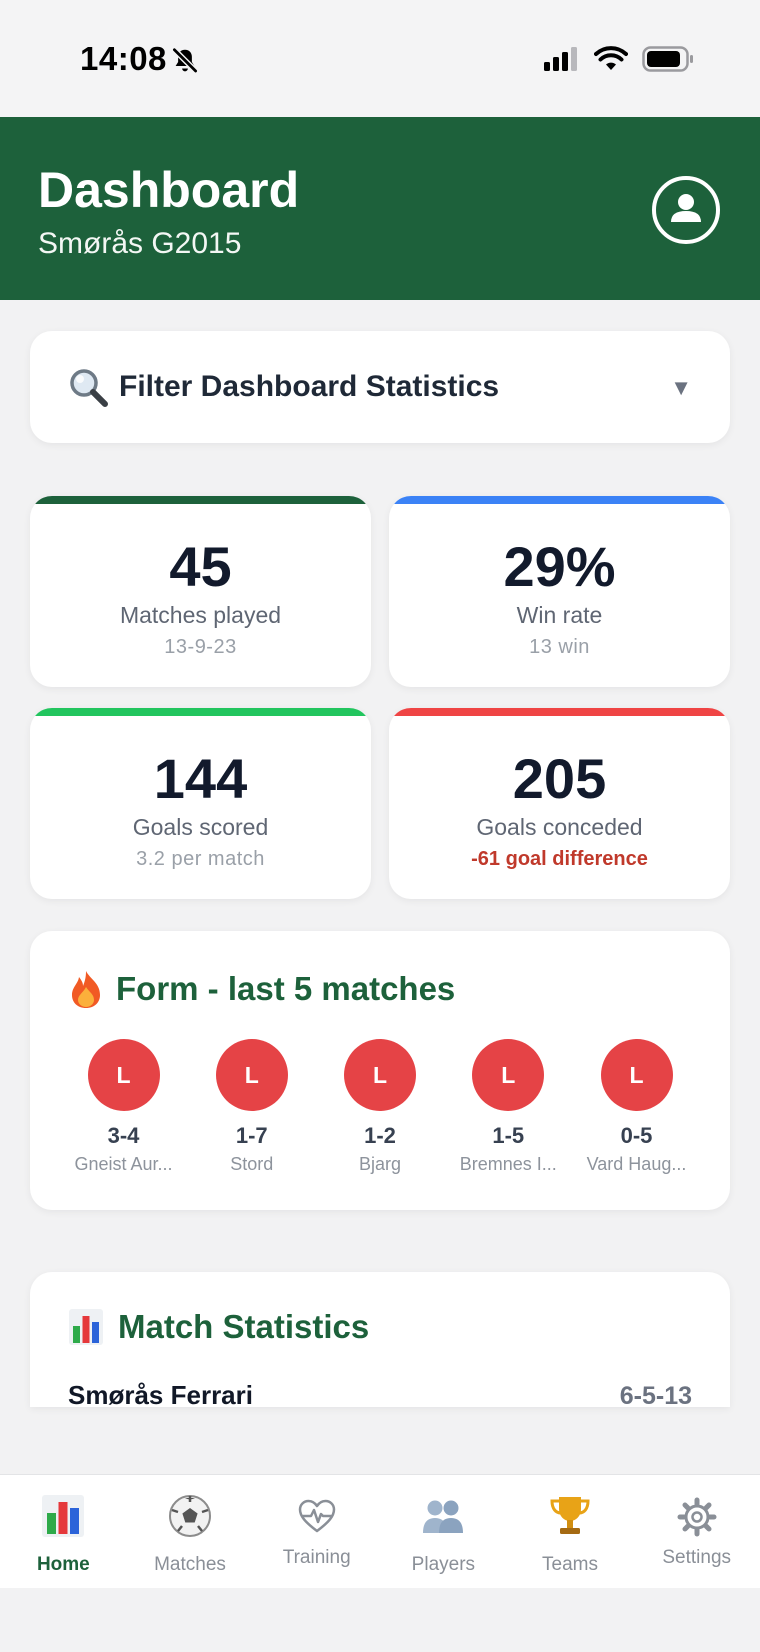 This screenshot has width=760, height=1652. I want to click on soccer-ball-icon, so click(190, 1516).